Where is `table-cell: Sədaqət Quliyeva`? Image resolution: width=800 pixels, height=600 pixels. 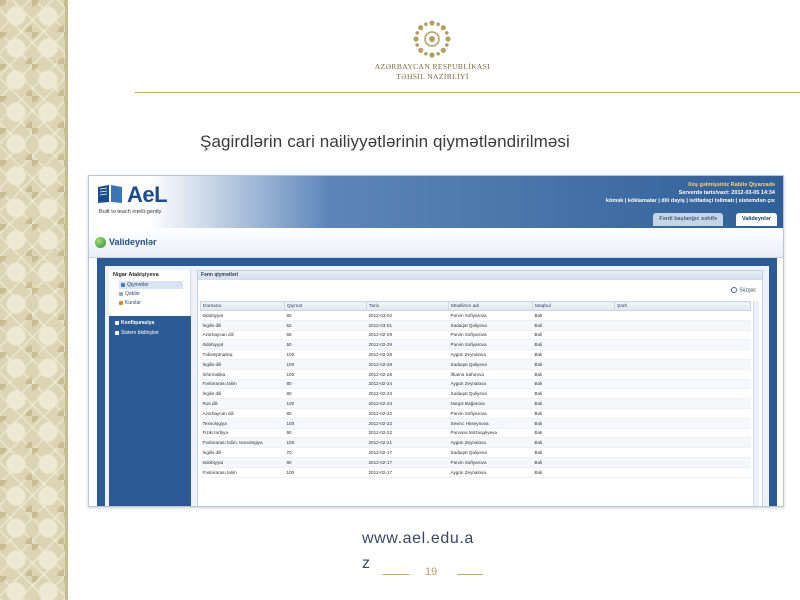
table-cell: Sədaqət Quliyeva is located at coordinates (490, 452).